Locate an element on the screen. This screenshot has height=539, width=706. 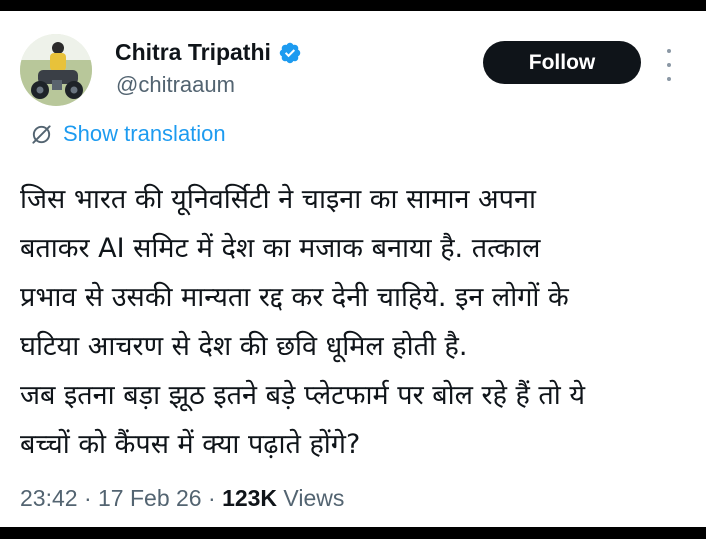
tweet-meta: 23:42 · 17 Feb 26 · 123K Views is located at coordinates (182, 498).